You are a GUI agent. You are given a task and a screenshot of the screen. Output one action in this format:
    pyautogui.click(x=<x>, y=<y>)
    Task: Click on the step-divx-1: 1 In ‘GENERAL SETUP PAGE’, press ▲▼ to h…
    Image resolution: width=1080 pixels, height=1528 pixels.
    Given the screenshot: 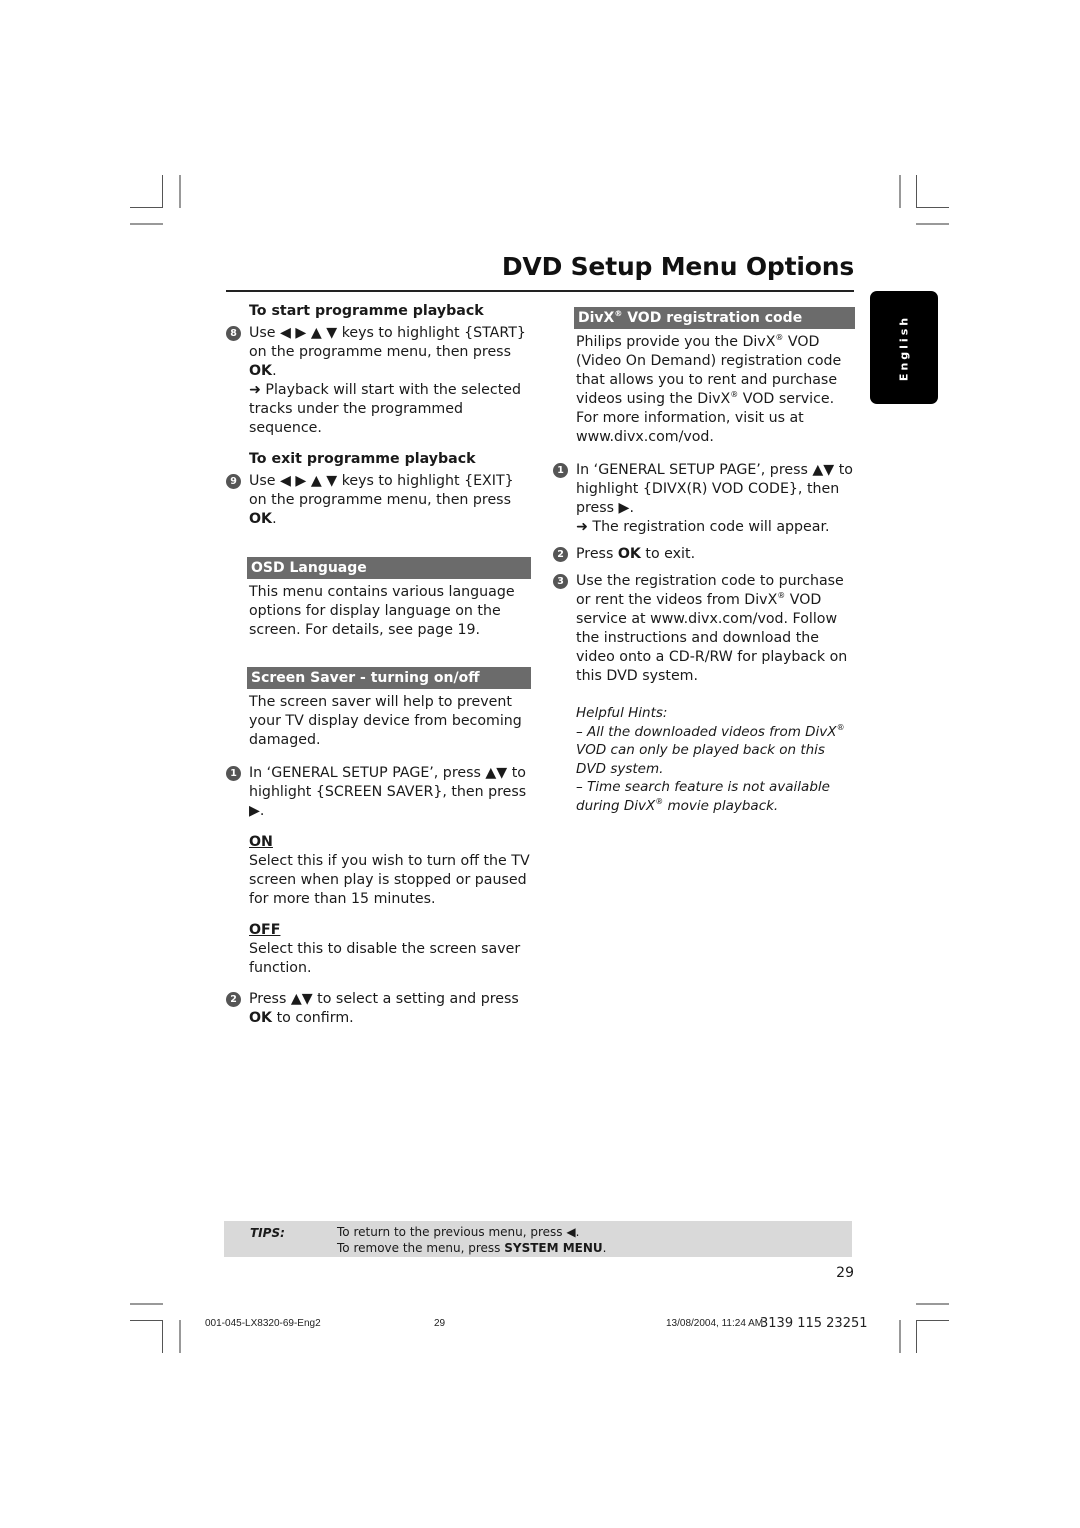 What is the action you would take?
    pyautogui.click(x=704, y=499)
    